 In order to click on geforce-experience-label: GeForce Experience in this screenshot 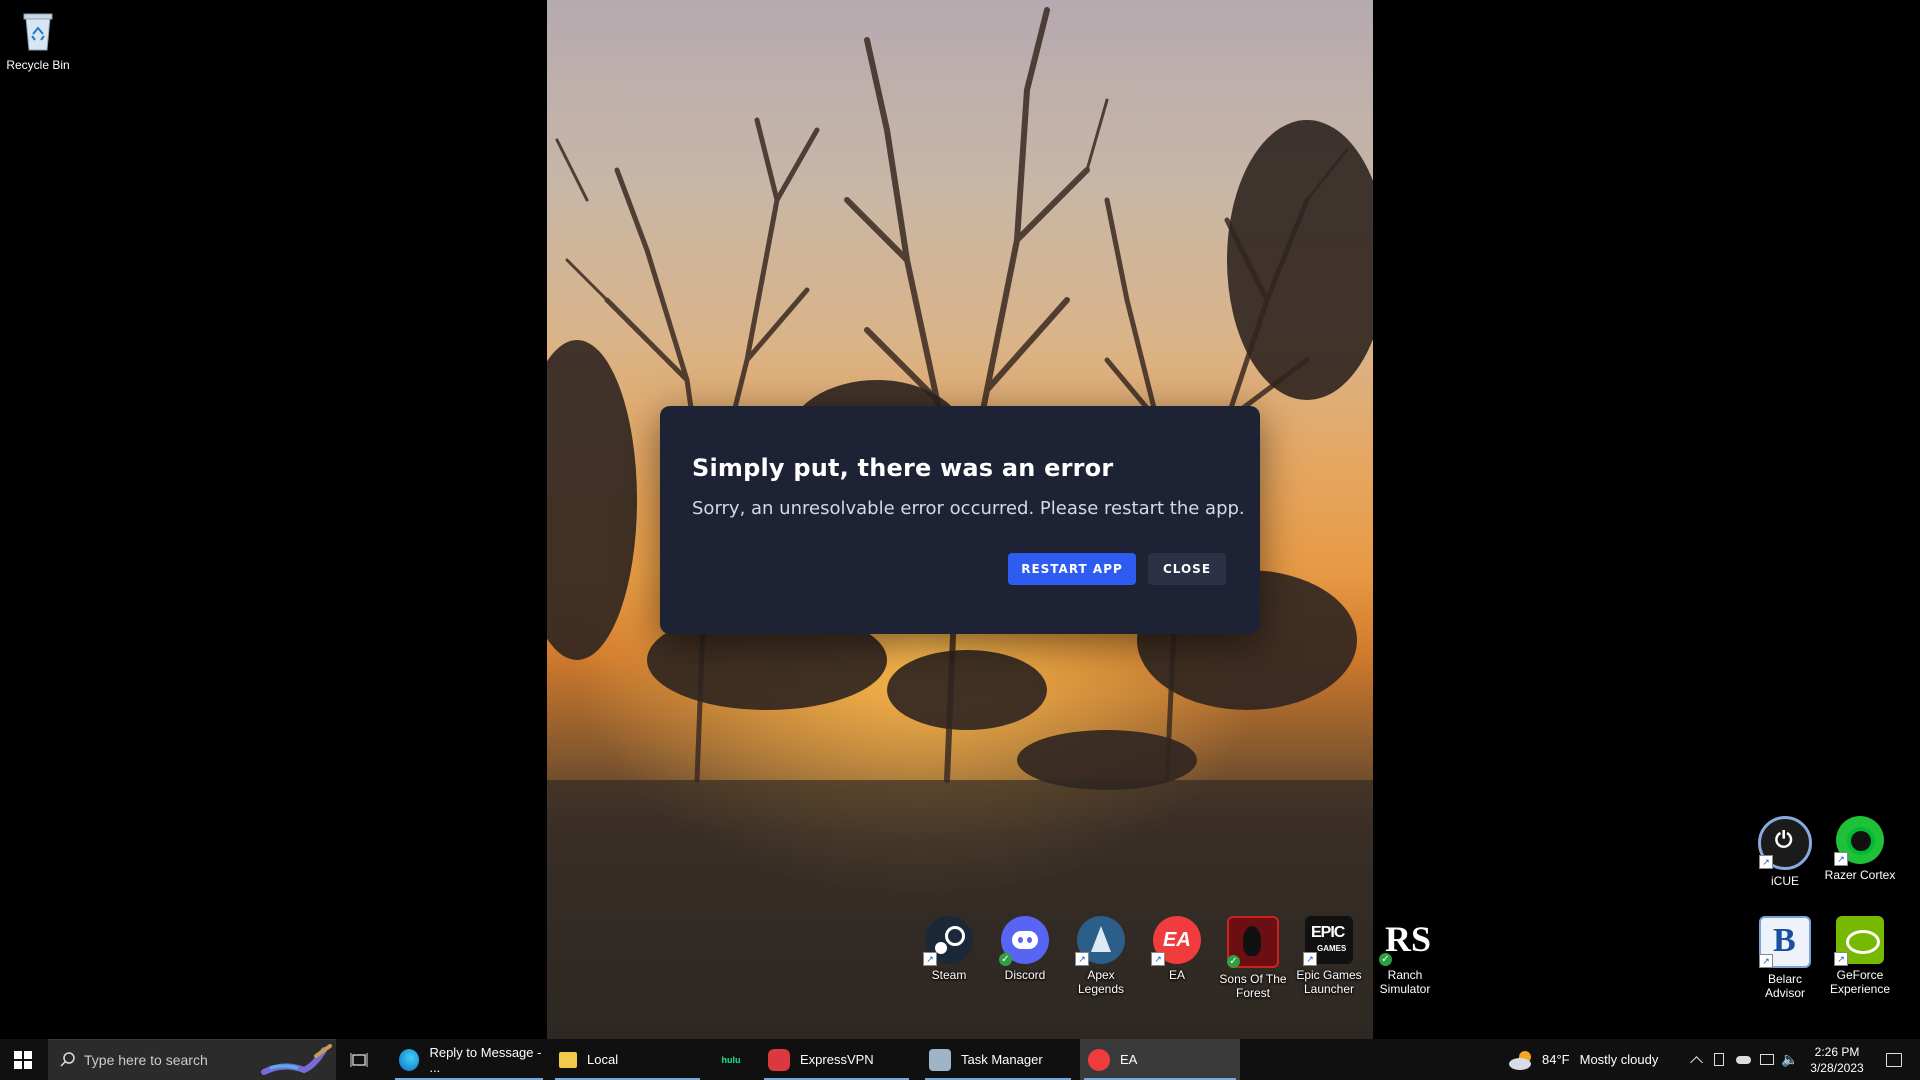, I will do `click(1860, 982)`.